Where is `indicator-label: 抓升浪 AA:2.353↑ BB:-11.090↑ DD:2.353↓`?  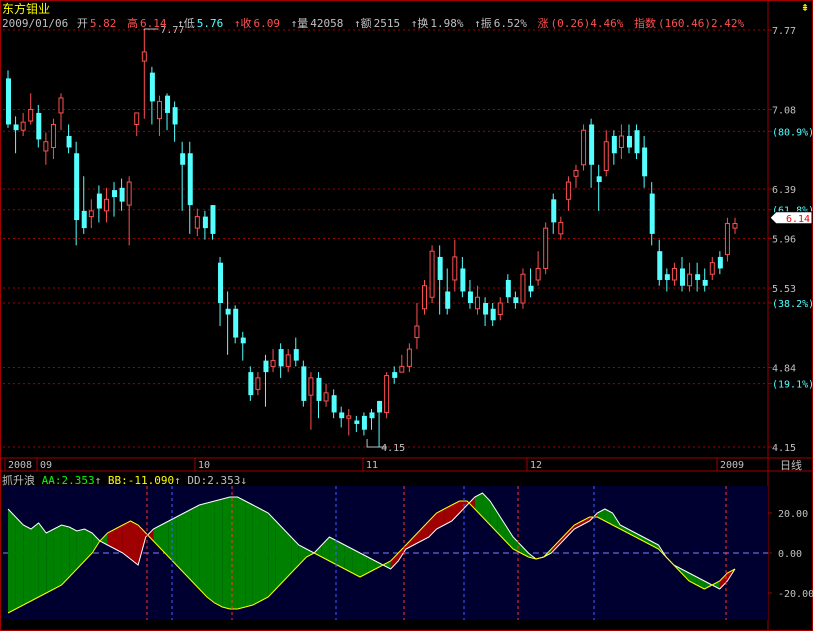 indicator-label: 抓升浪 AA:2.353↑ BB:-11.090↑ DD:2.353↓ is located at coordinates (124, 480).